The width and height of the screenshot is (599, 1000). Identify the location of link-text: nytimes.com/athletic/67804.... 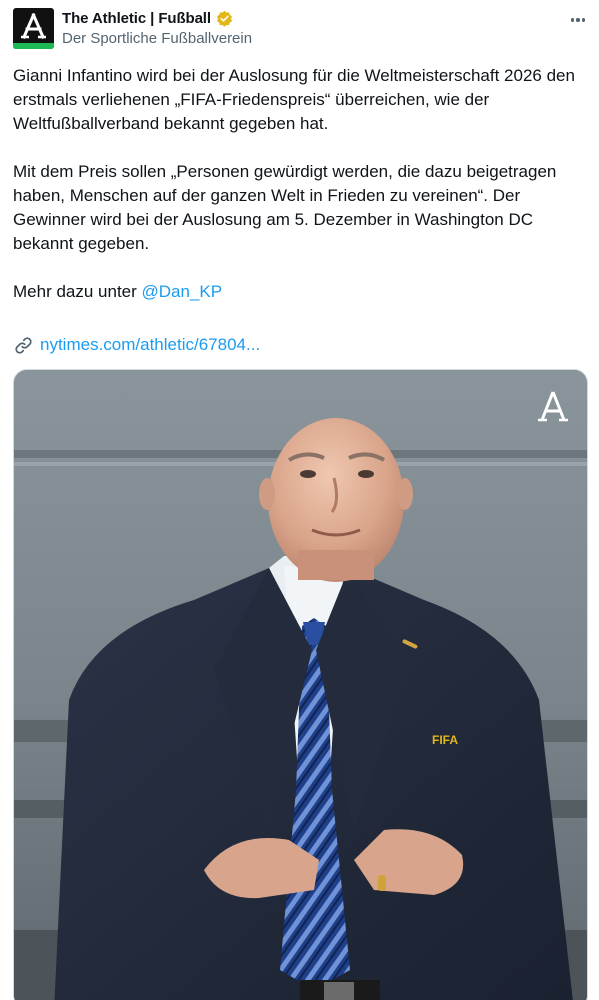
(150, 345).